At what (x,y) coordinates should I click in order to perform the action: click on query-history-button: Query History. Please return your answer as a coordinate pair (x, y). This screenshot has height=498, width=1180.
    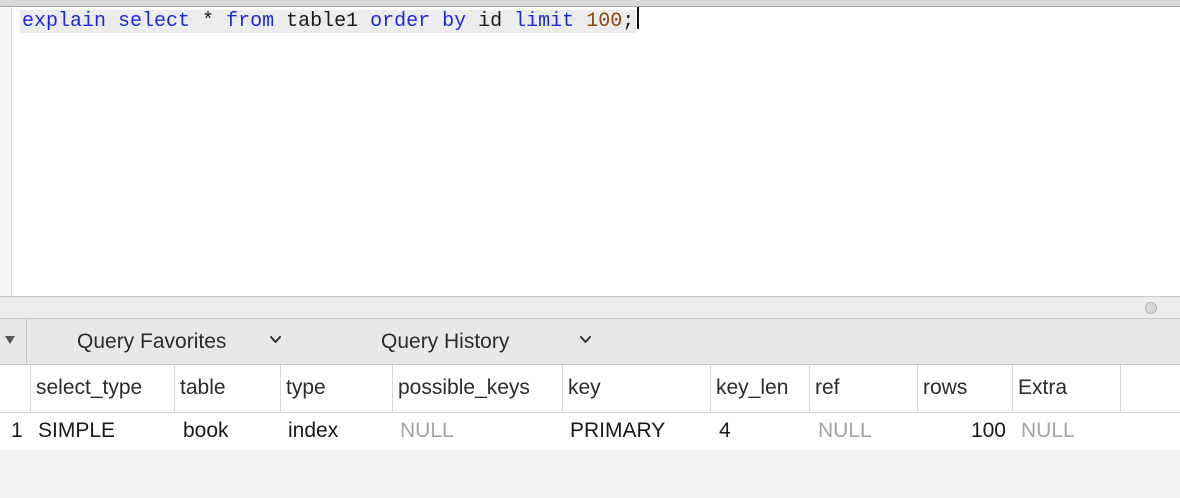
    Looking at the image, I should click on (496, 342).